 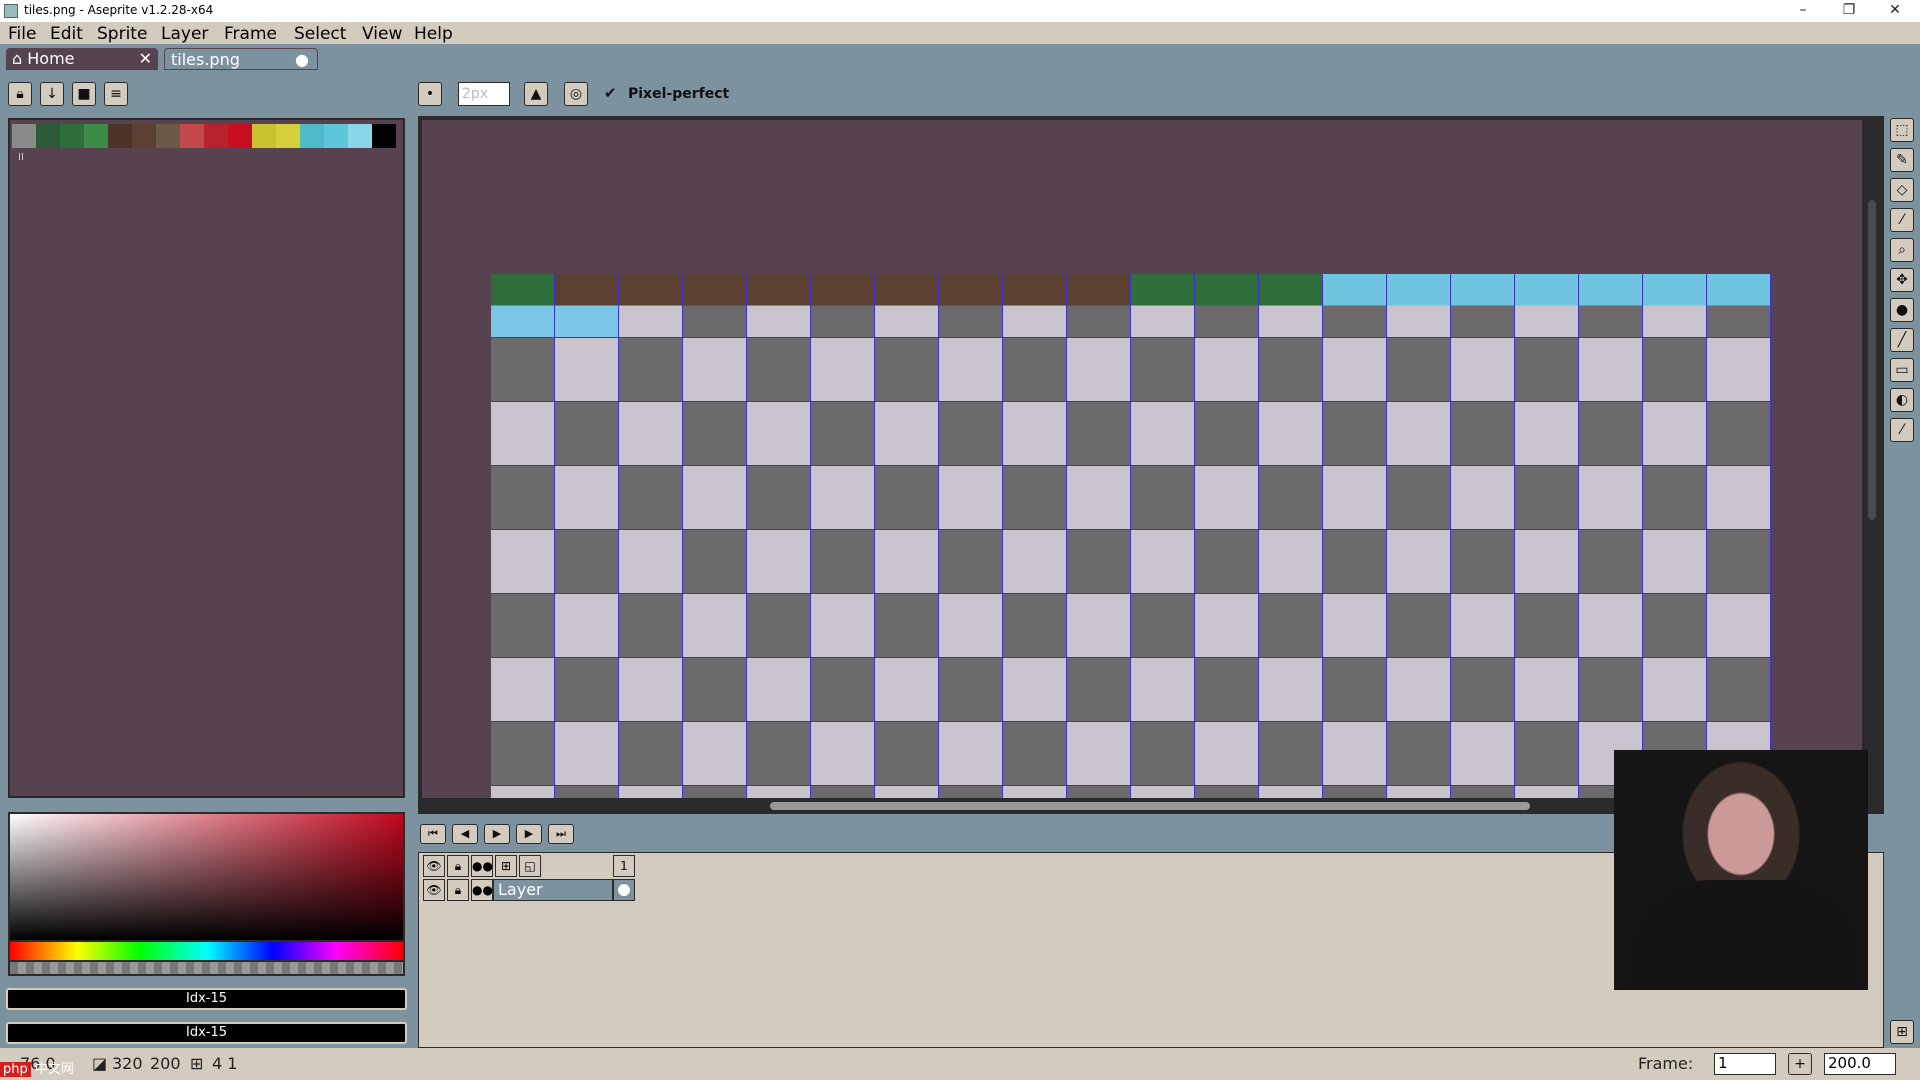 What do you see at coordinates (1872, 360) in the screenshot?
I see `vertical-scrollbar` at bounding box center [1872, 360].